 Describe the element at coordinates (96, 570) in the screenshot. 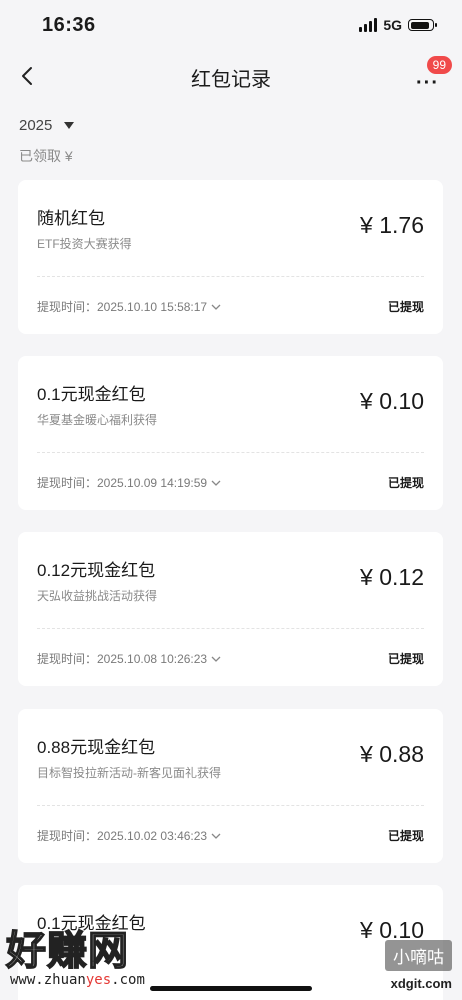

I see `record-name: 0.12元现金红包` at that location.